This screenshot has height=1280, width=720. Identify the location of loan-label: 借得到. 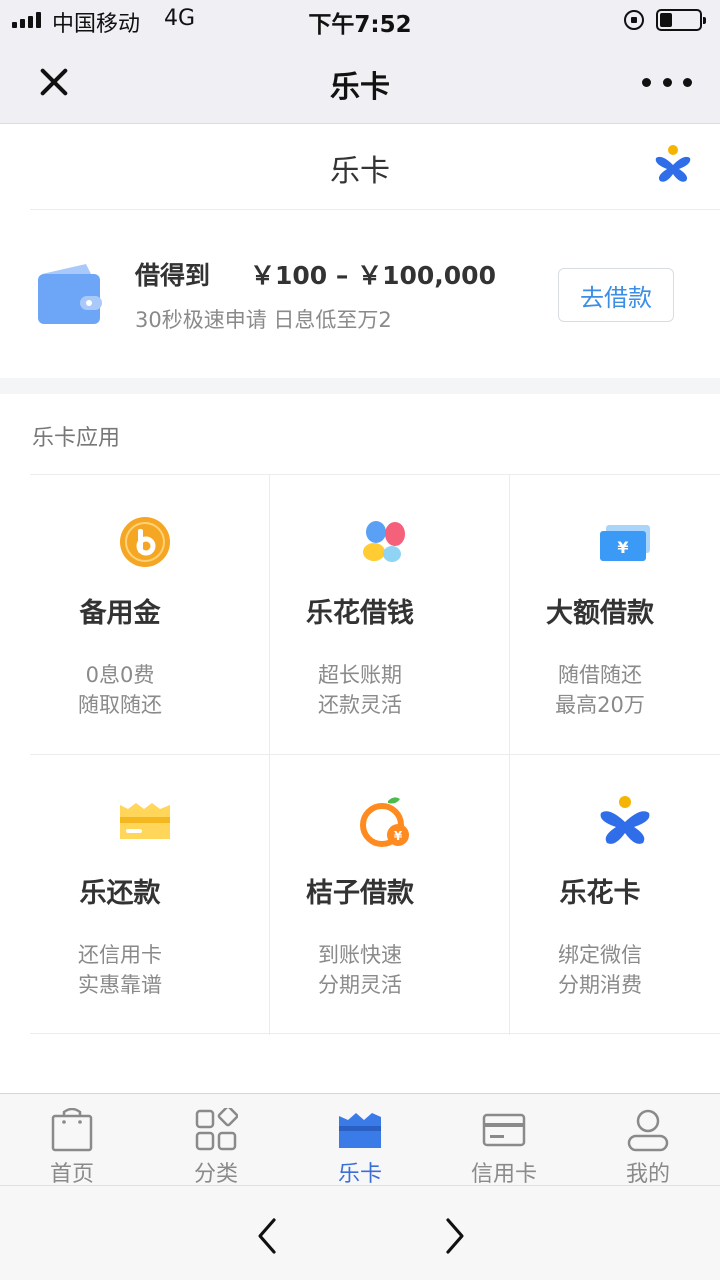
(173, 275).